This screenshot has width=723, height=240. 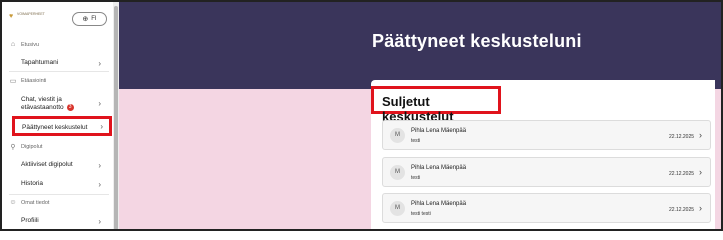 What do you see at coordinates (41, 99) in the screenshot?
I see `chat-label-line1: Chat, viestit ja` at bounding box center [41, 99].